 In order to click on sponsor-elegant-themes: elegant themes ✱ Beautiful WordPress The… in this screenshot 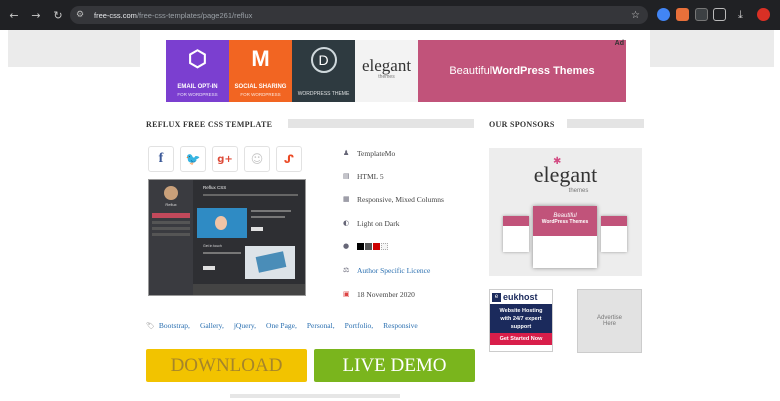, I will do `click(565, 212)`.